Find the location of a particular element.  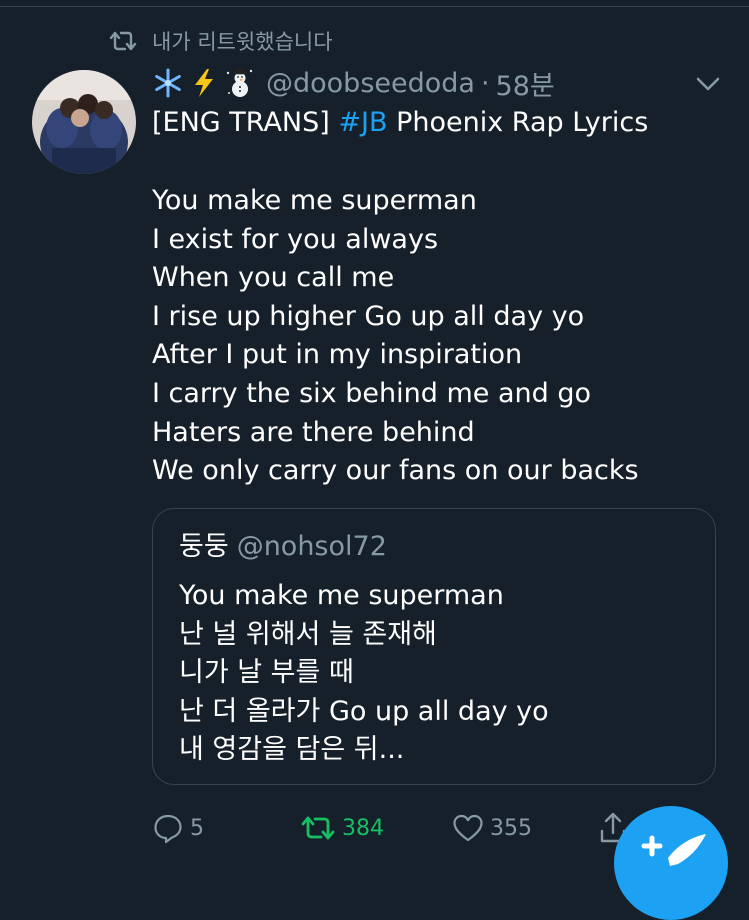

like-count: 355 is located at coordinates (511, 828).